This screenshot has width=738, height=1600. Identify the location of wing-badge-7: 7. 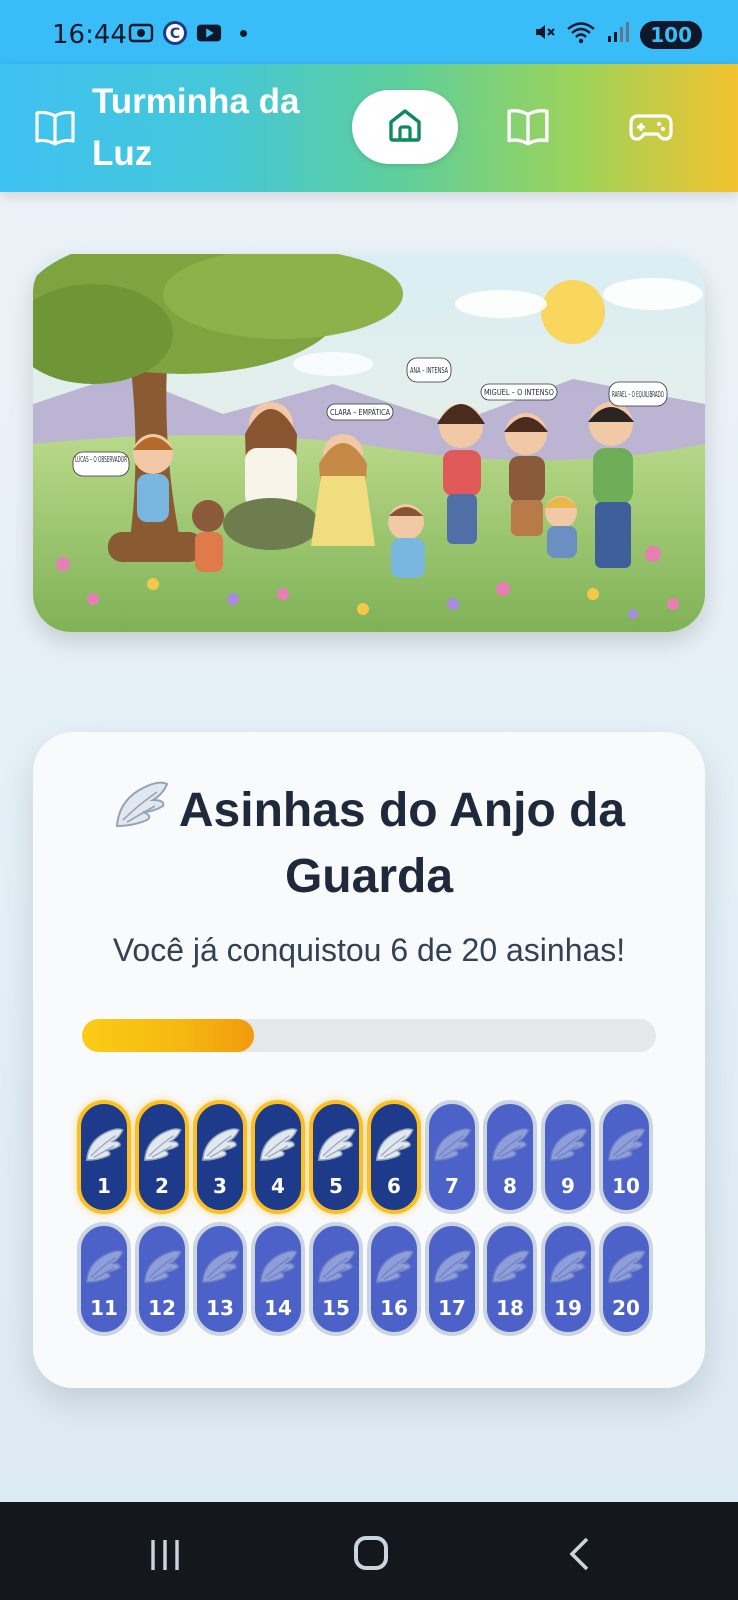
(452, 1157).